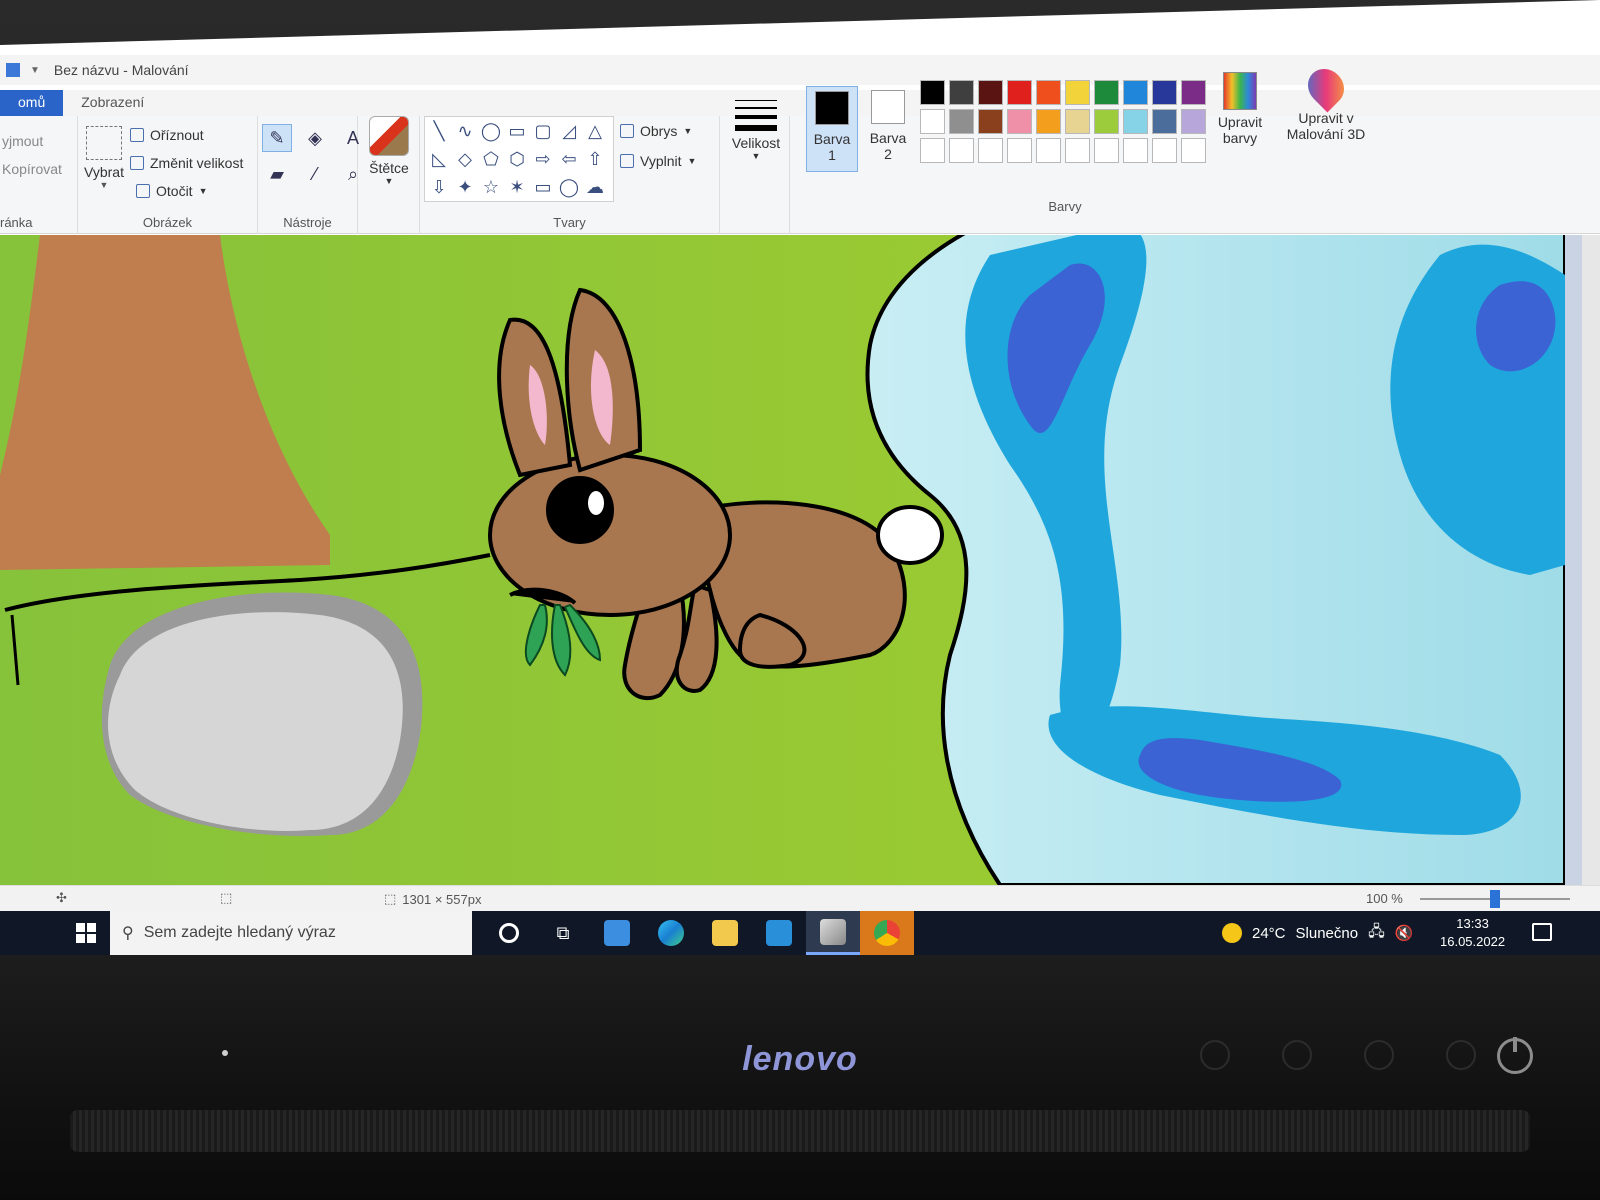 The height and width of the screenshot is (1200, 1600). Describe the element at coordinates (315, 138) in the screenshot. I see `fill-tool: ◈` at that location.